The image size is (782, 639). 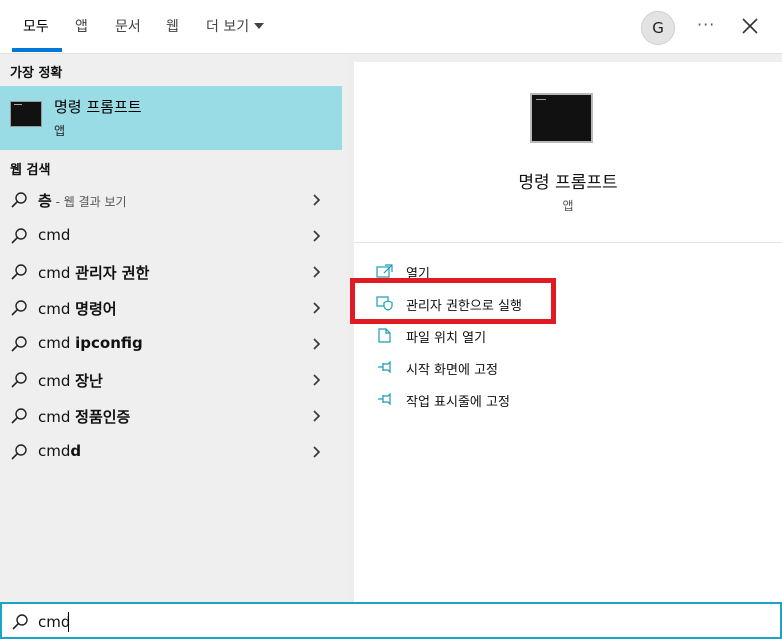 I want to click on action-run-as-admin-label: 관리자 권한으로 실행, so click(x=464, y=306).